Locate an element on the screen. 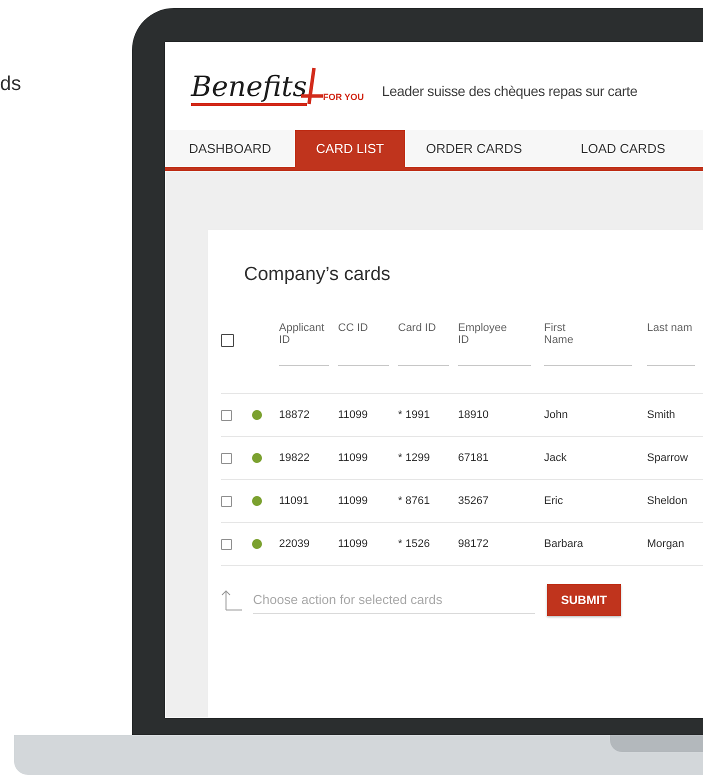 The width and height of the screenshot is (703, 775). heading-fragment: ds is located at coordinates (11, 84).